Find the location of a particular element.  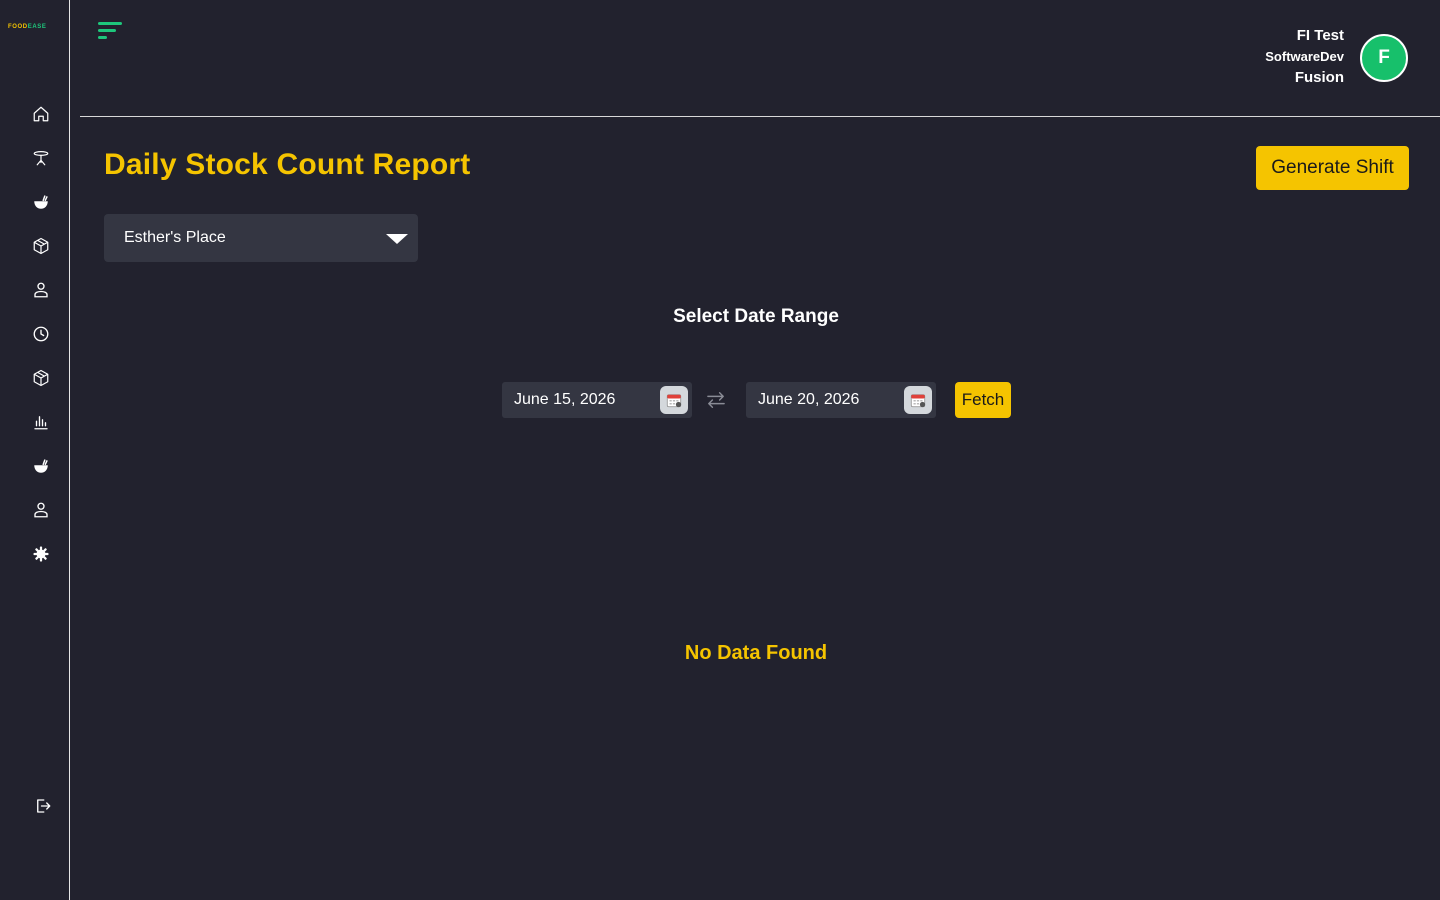

header-divider is located at coordinates (760, 116).